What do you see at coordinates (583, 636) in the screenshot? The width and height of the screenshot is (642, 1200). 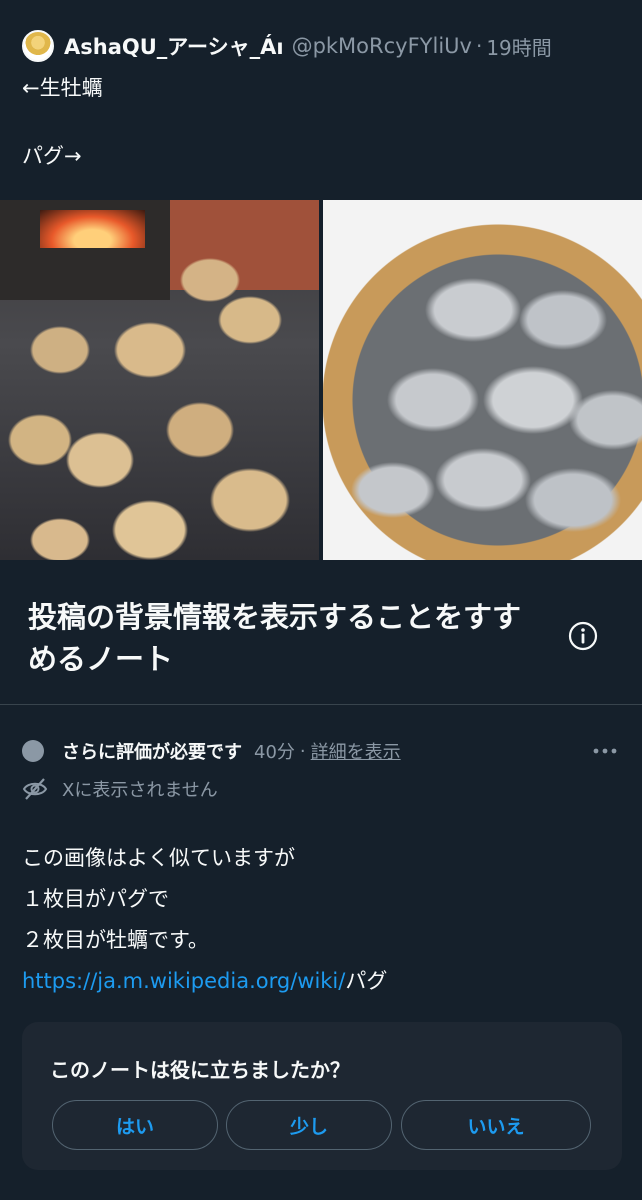 I see `info-icon` at bounding box center [583, 636].